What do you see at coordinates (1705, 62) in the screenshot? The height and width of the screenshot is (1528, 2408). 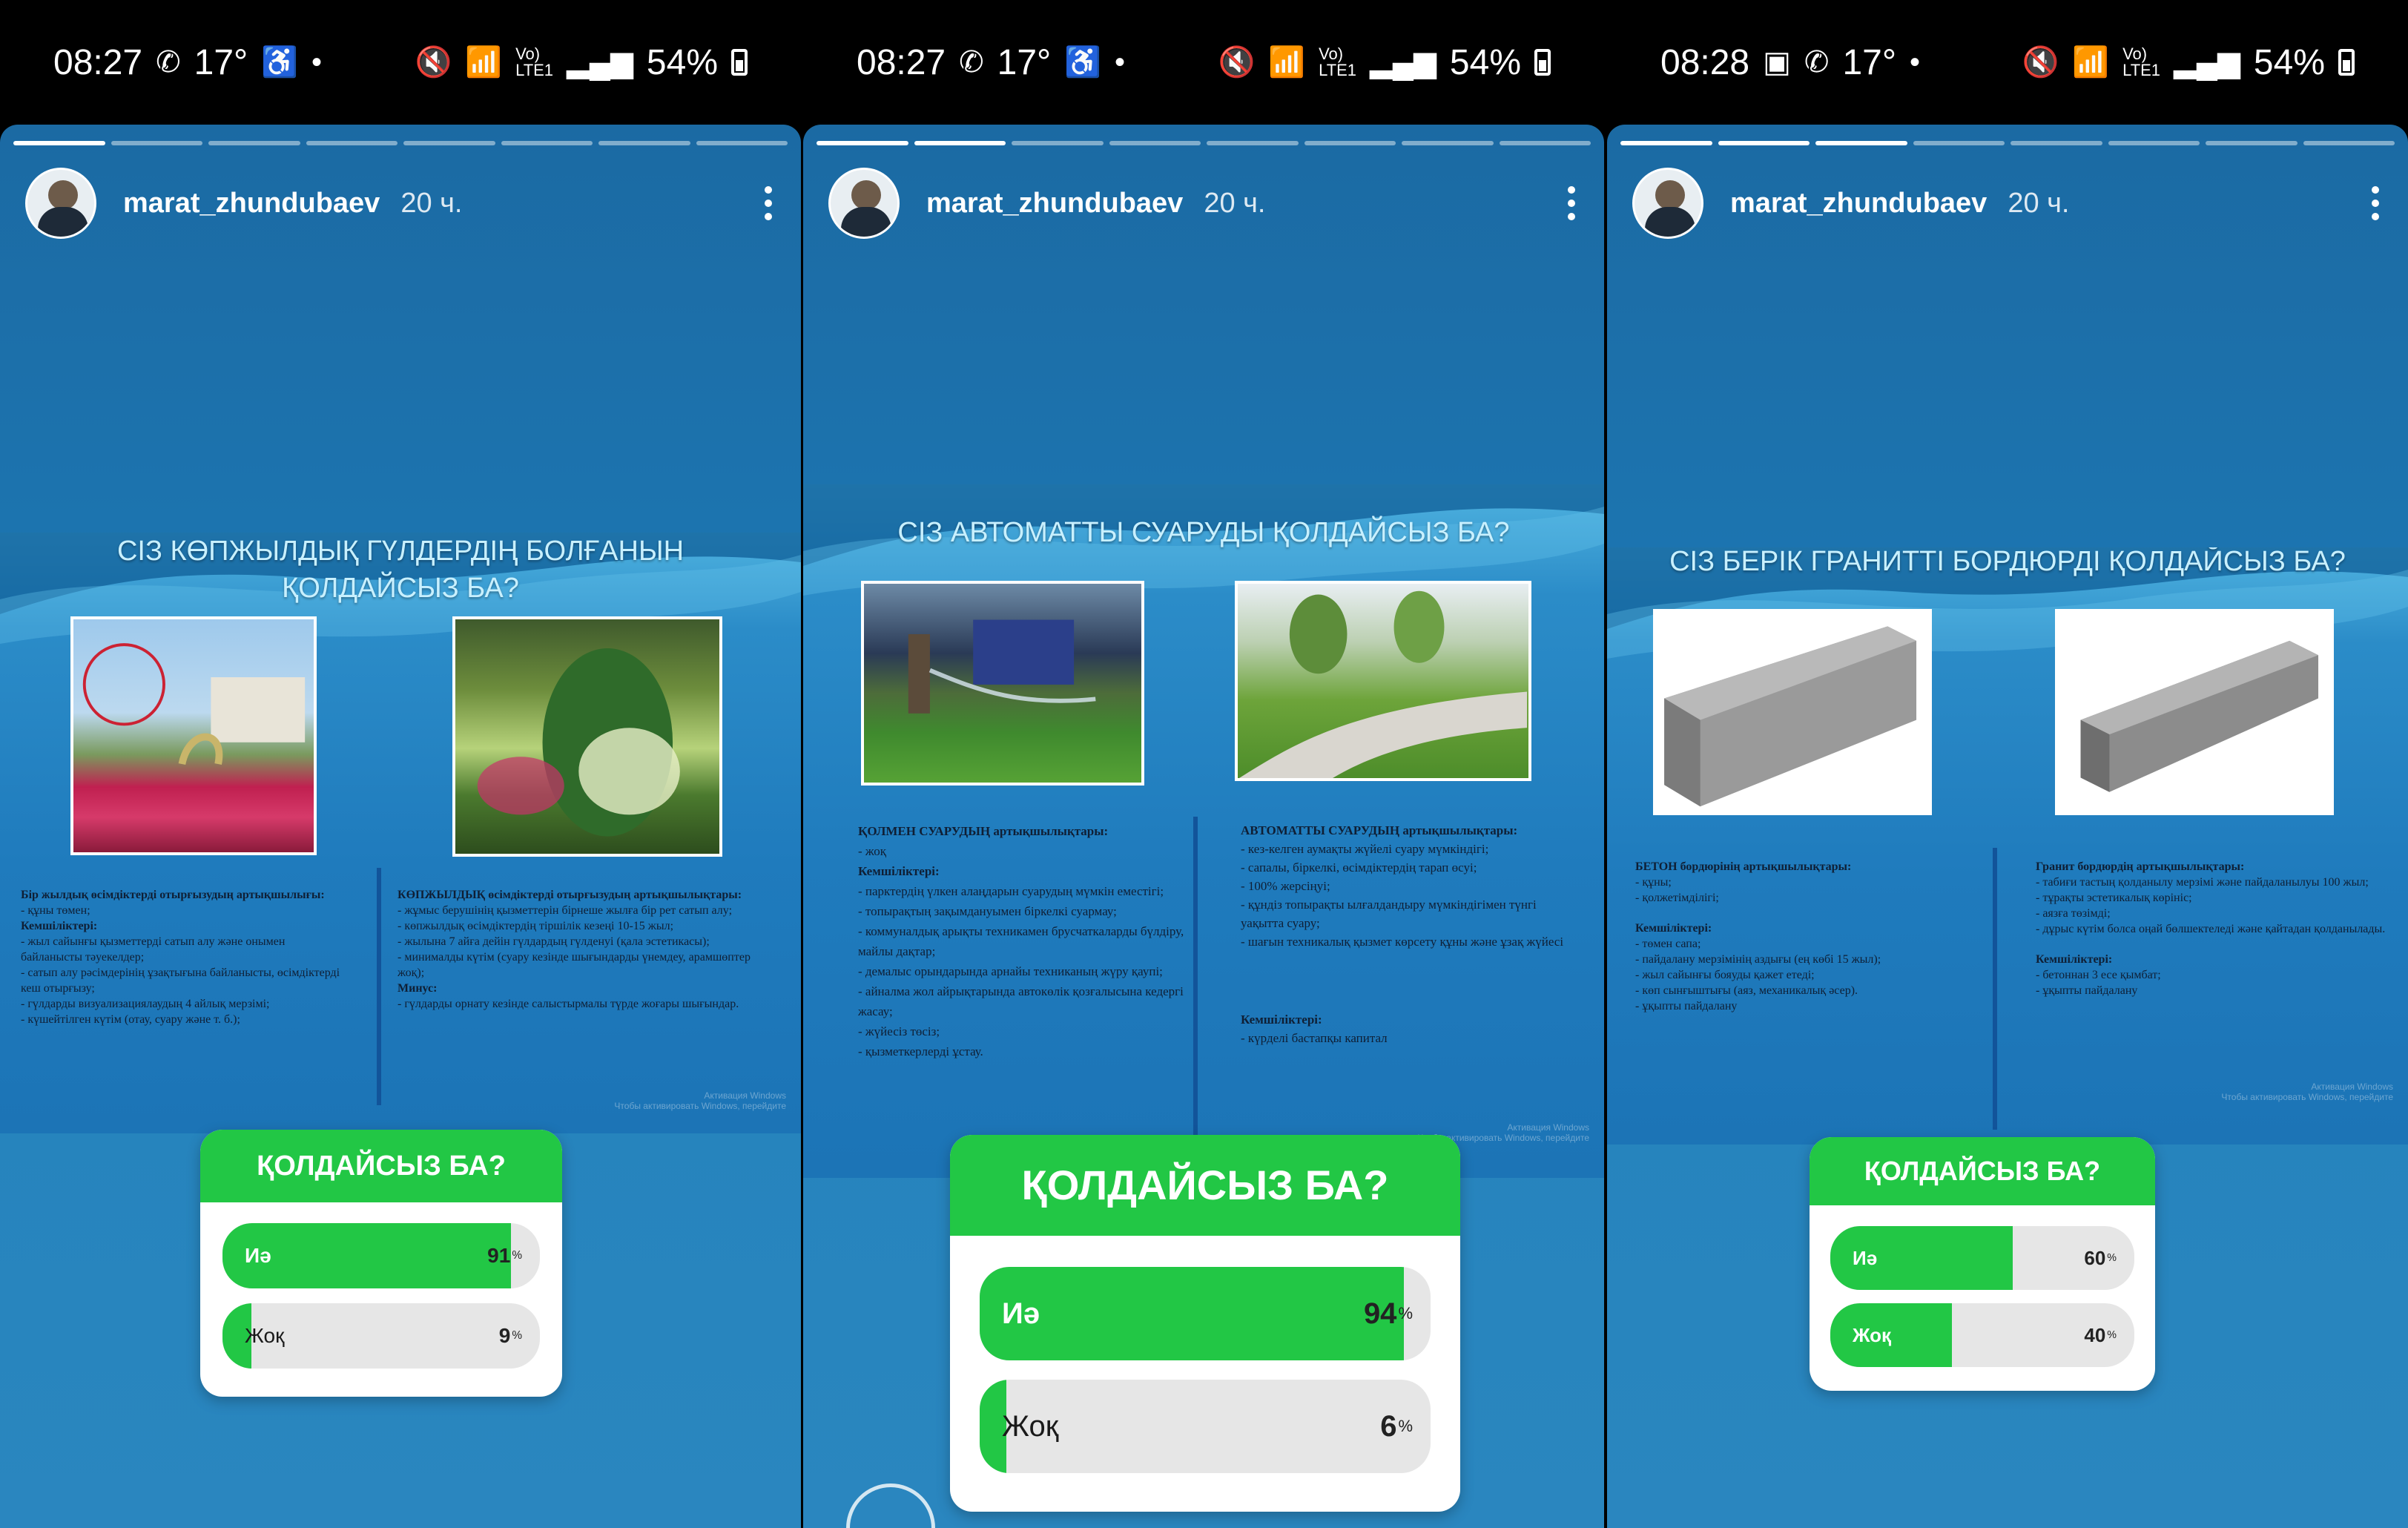 I see `status-time: 08:28` at bounding box center [1705, 62].